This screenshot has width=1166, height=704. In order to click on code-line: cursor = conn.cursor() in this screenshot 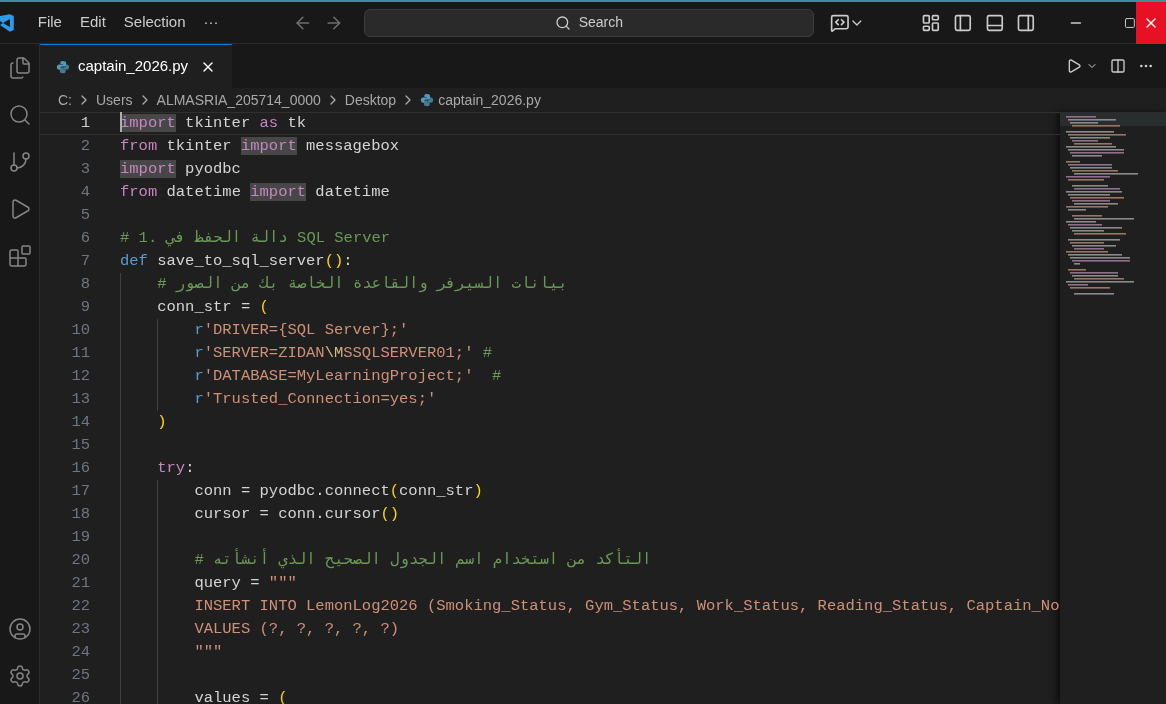, I will do `click(296, 514)`.